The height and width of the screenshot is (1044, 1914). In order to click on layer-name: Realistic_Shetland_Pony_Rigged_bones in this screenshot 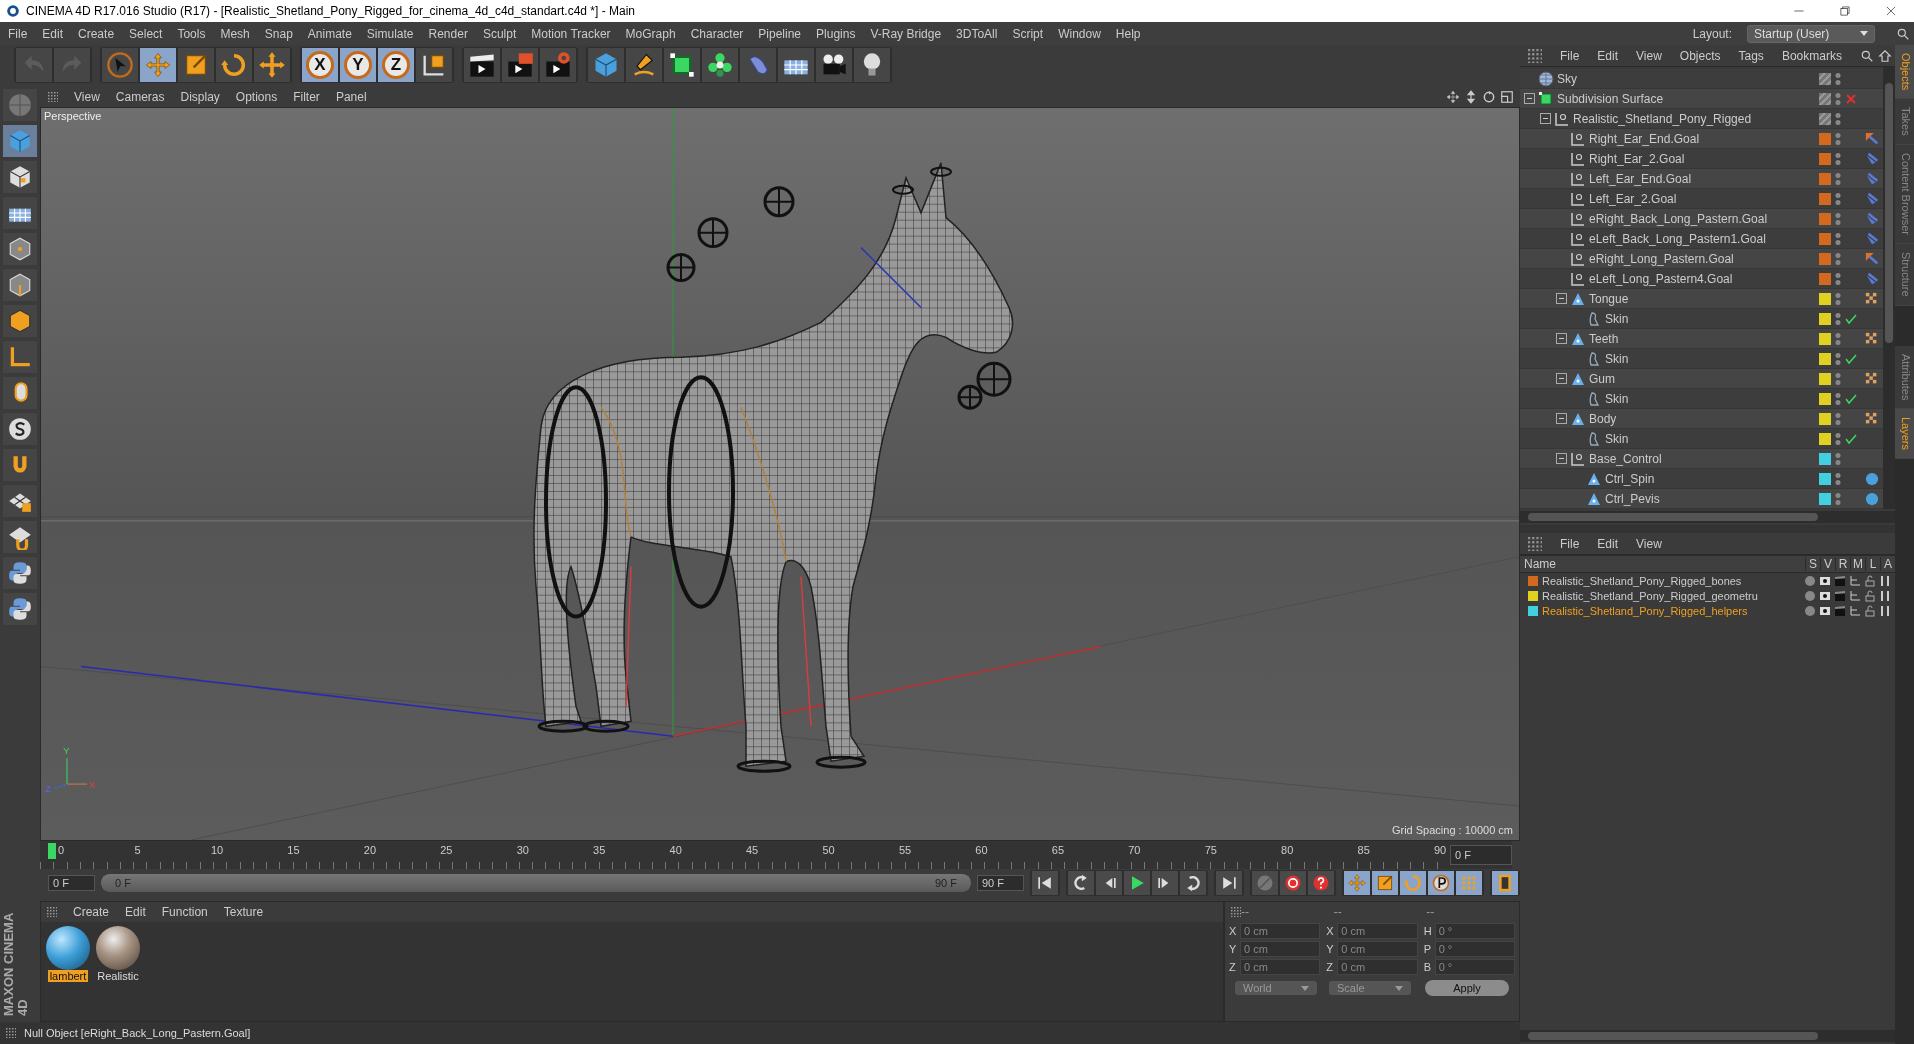, I will do `click(1671, 580)`.